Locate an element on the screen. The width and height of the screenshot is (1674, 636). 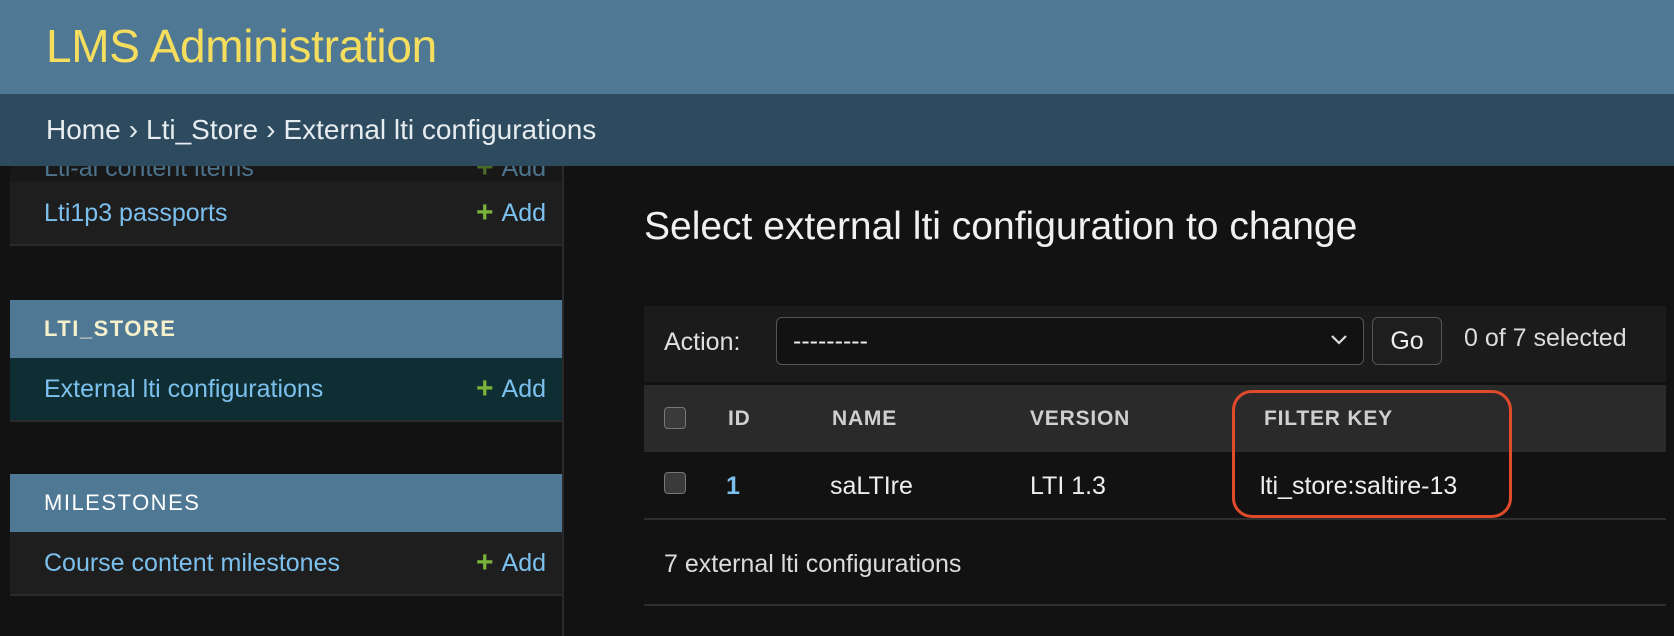
table-header-row: ID NAME VERSION FILTER KEY is located at coordinates (1155, 418).